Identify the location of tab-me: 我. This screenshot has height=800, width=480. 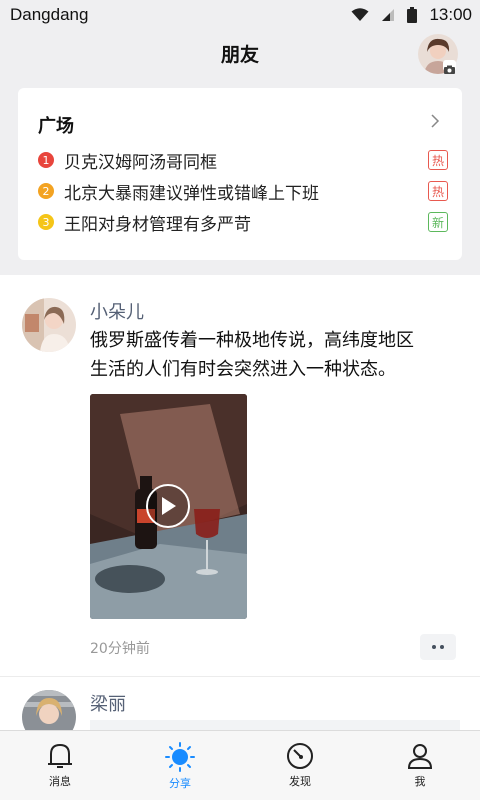
(420, 765).